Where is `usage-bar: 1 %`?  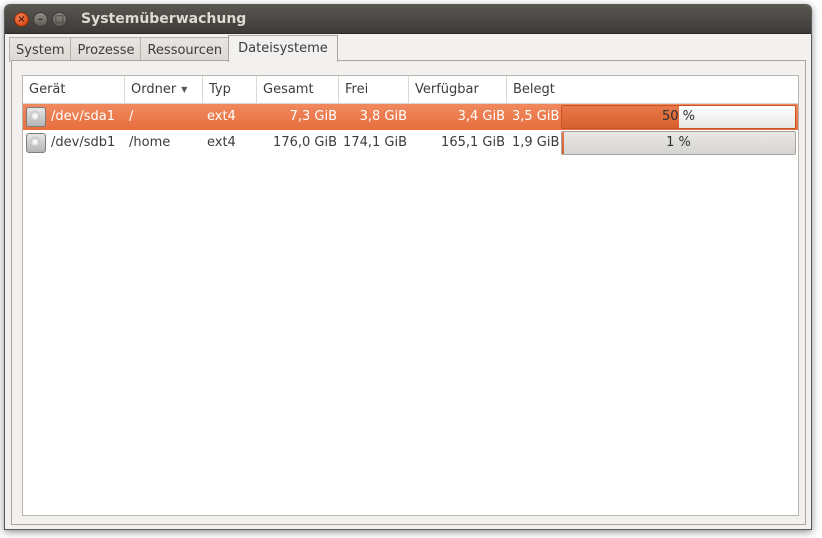
usage-bar: 1 % is located at coordinates (678, 143).